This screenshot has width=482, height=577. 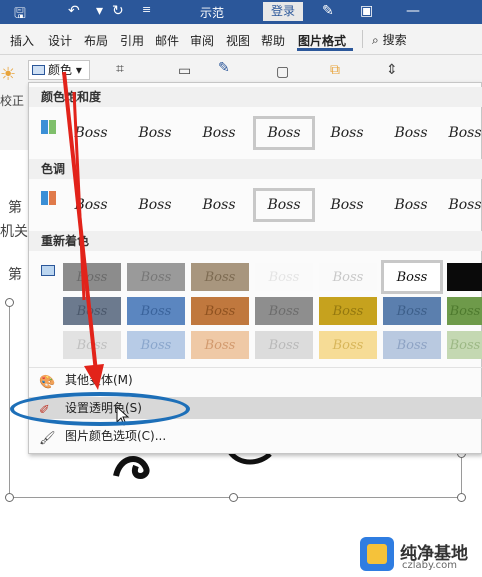 What do you see at coordinates (22, 40) in the screenshot?
I see `tab-insert: 插入` at bounding box center [22, 40].